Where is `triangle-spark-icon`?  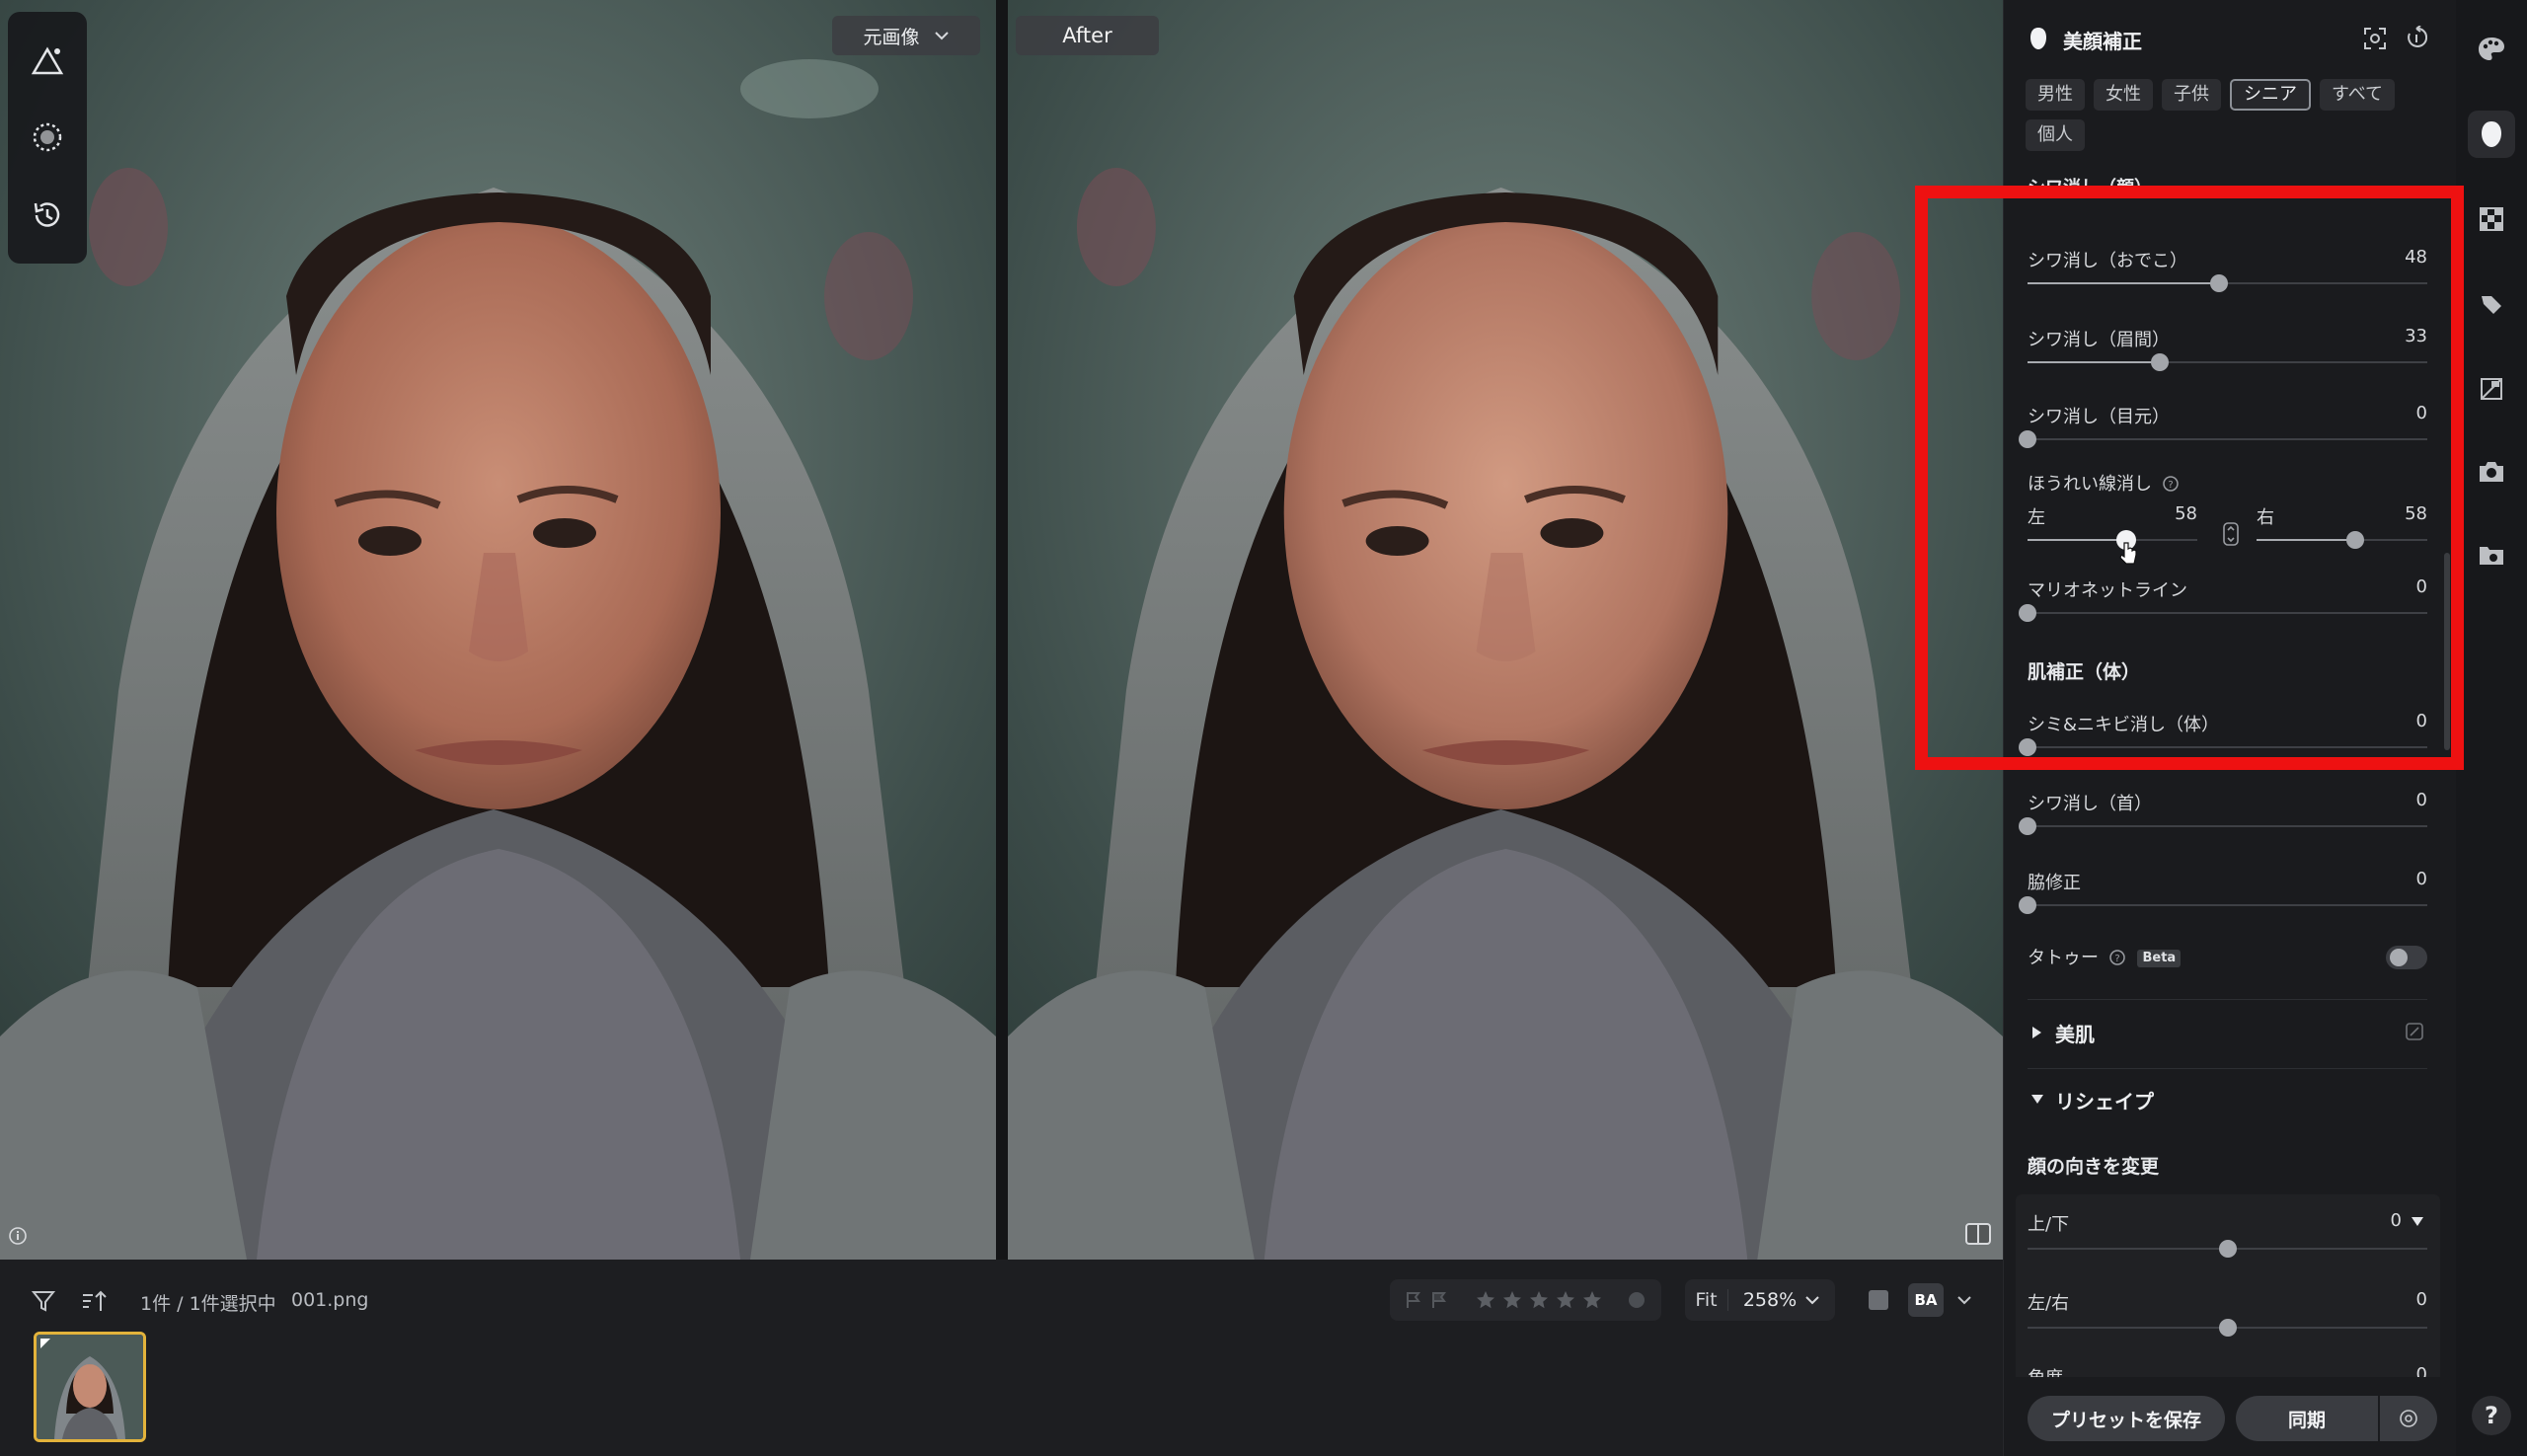 triangle-spark-icon is located at coordinates (47, 60).